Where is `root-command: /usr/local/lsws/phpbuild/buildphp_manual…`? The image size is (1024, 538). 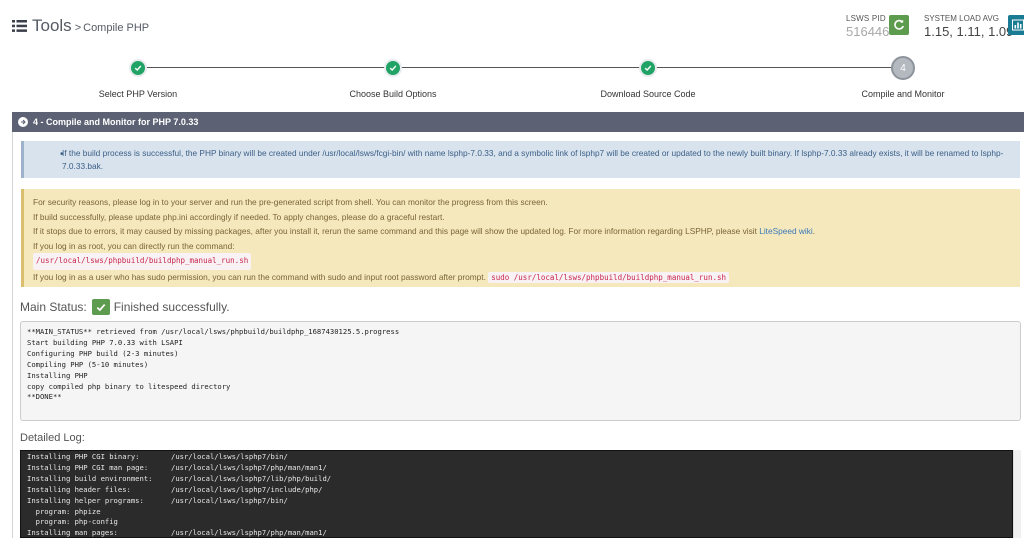 root-command: /usr/local/lsws/phpbuild/buildphp_manual… is located at coordinates (142, 261).